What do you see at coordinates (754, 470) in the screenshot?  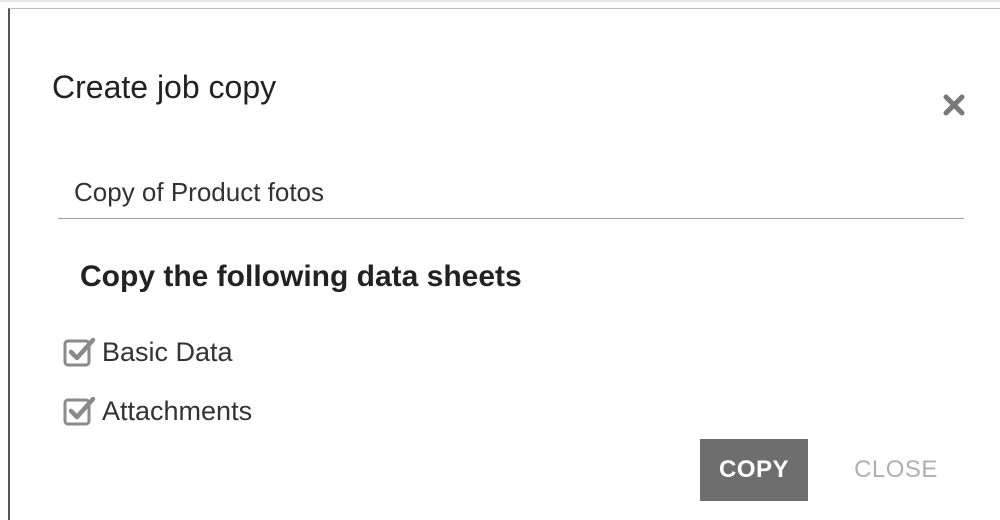 I see `copy-button: COPY` at bounding box center [754, 470].